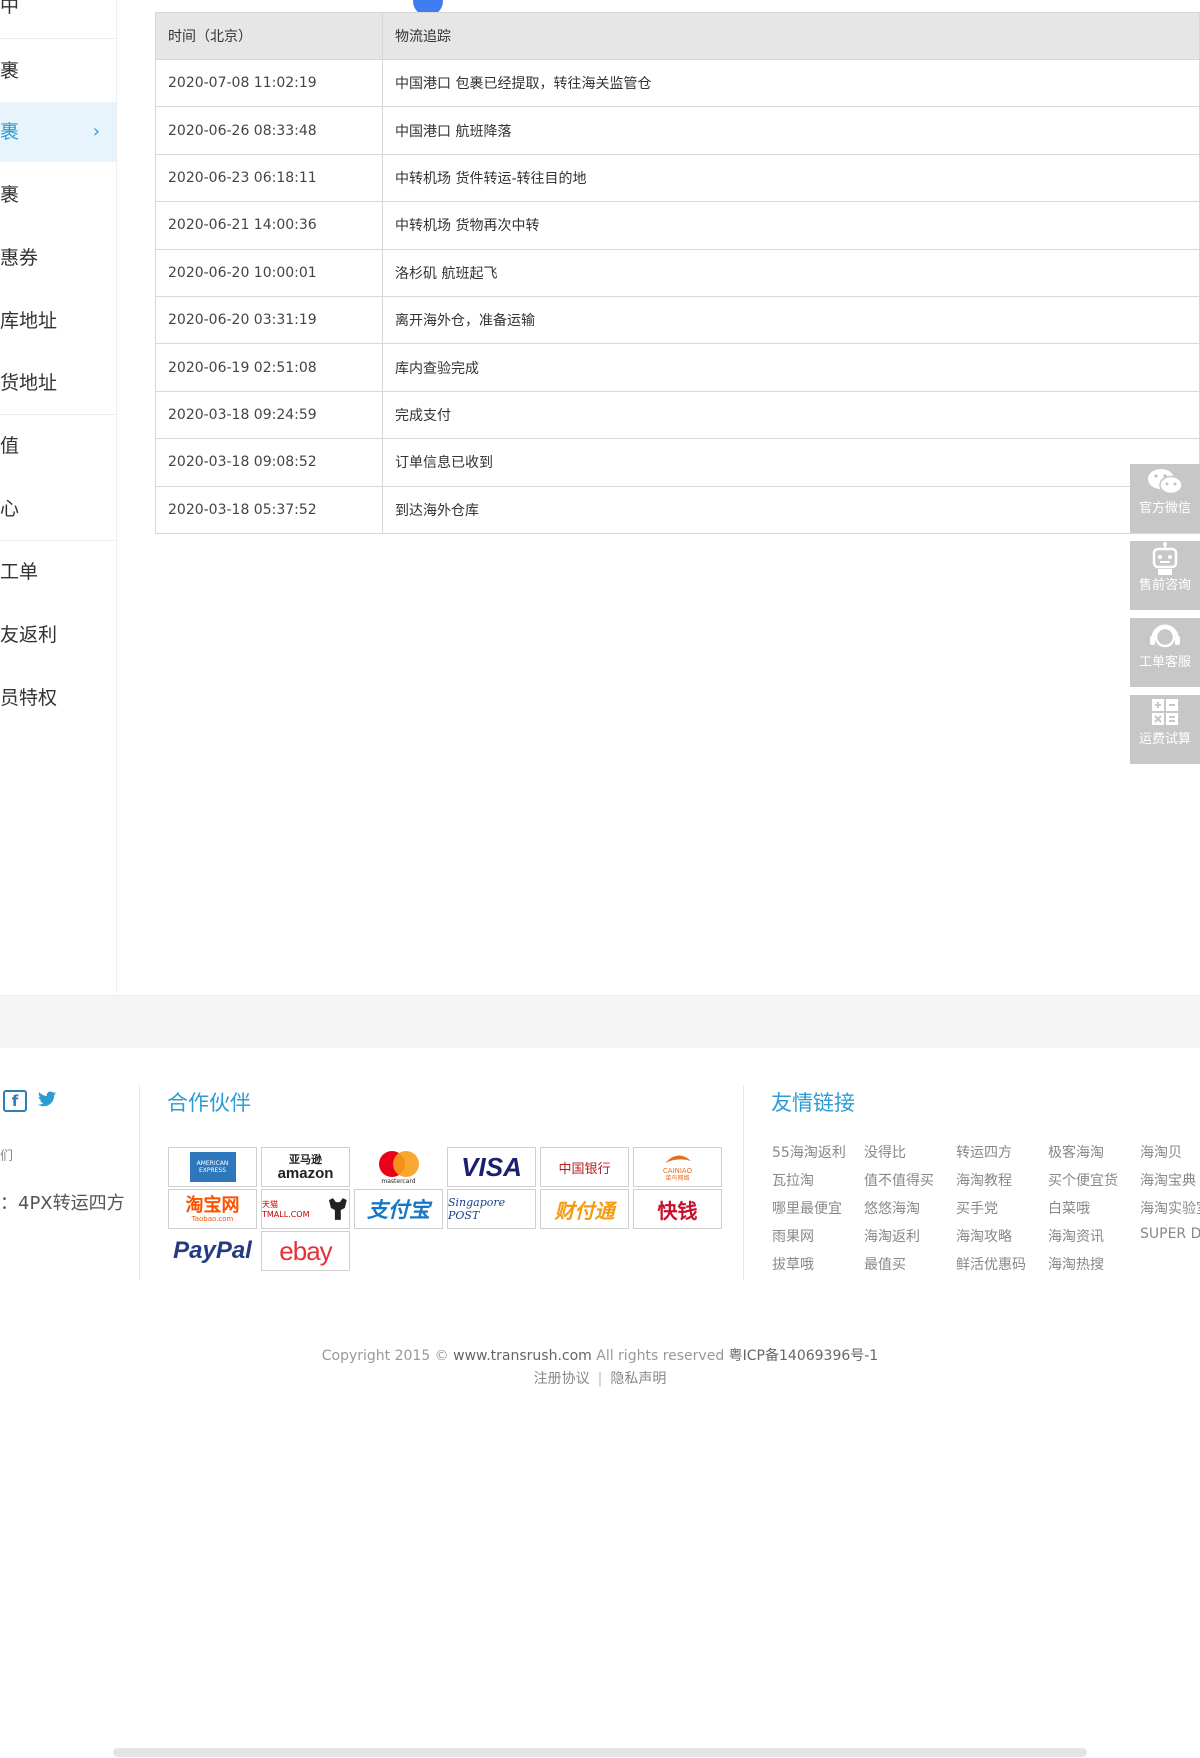 The height and width of the screenshot is (1758, 1200). I want to click on tenpay-logo: 财付通, so click(584, 1209).